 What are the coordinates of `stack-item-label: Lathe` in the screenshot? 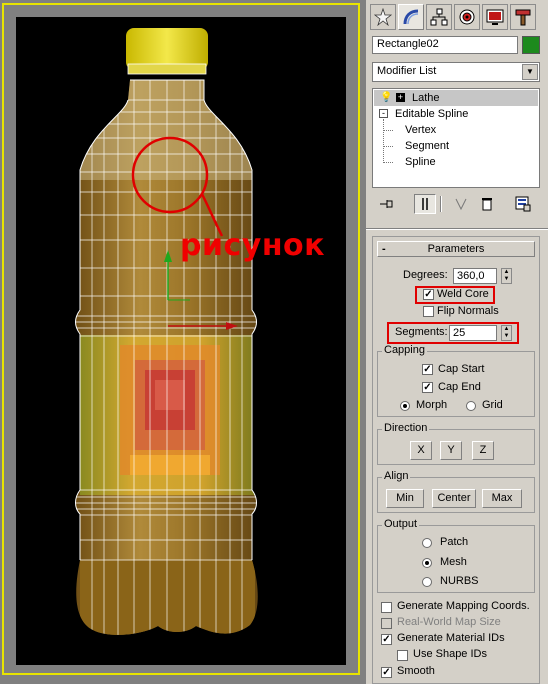 It's located at (426, 98).